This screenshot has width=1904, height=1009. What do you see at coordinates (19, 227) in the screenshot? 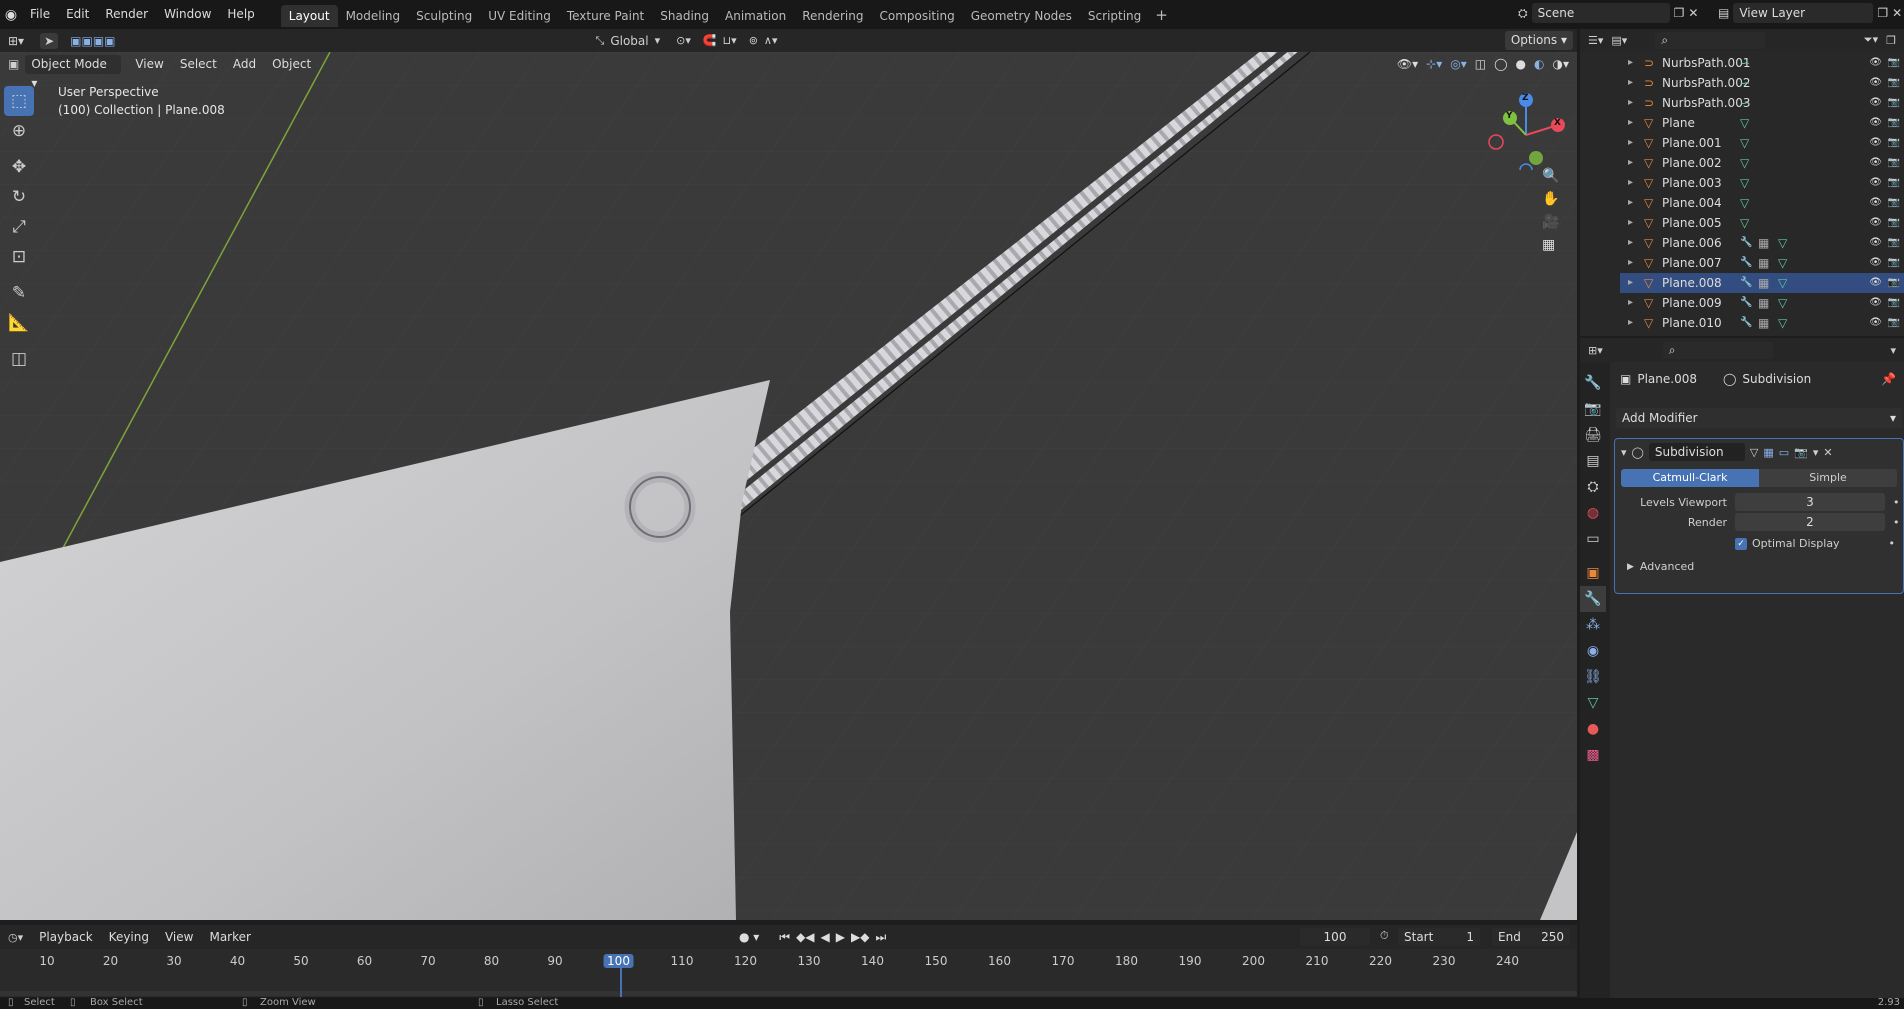
I see `scale-tool-icon: ⤢` at bounding box center [19, 227].